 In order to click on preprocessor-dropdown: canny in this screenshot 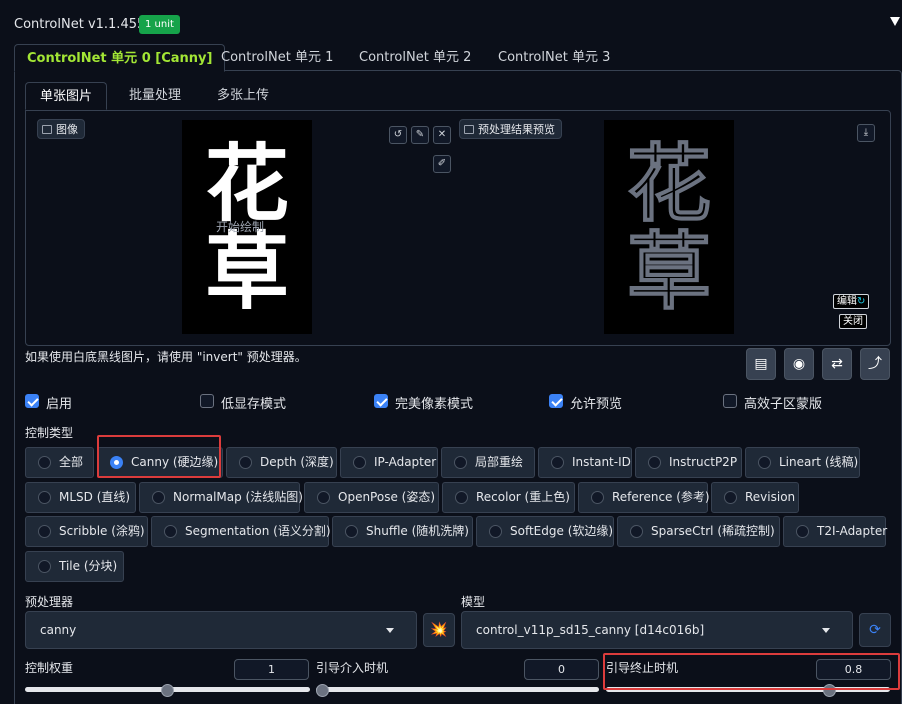, I will do `click(221, 630)`.